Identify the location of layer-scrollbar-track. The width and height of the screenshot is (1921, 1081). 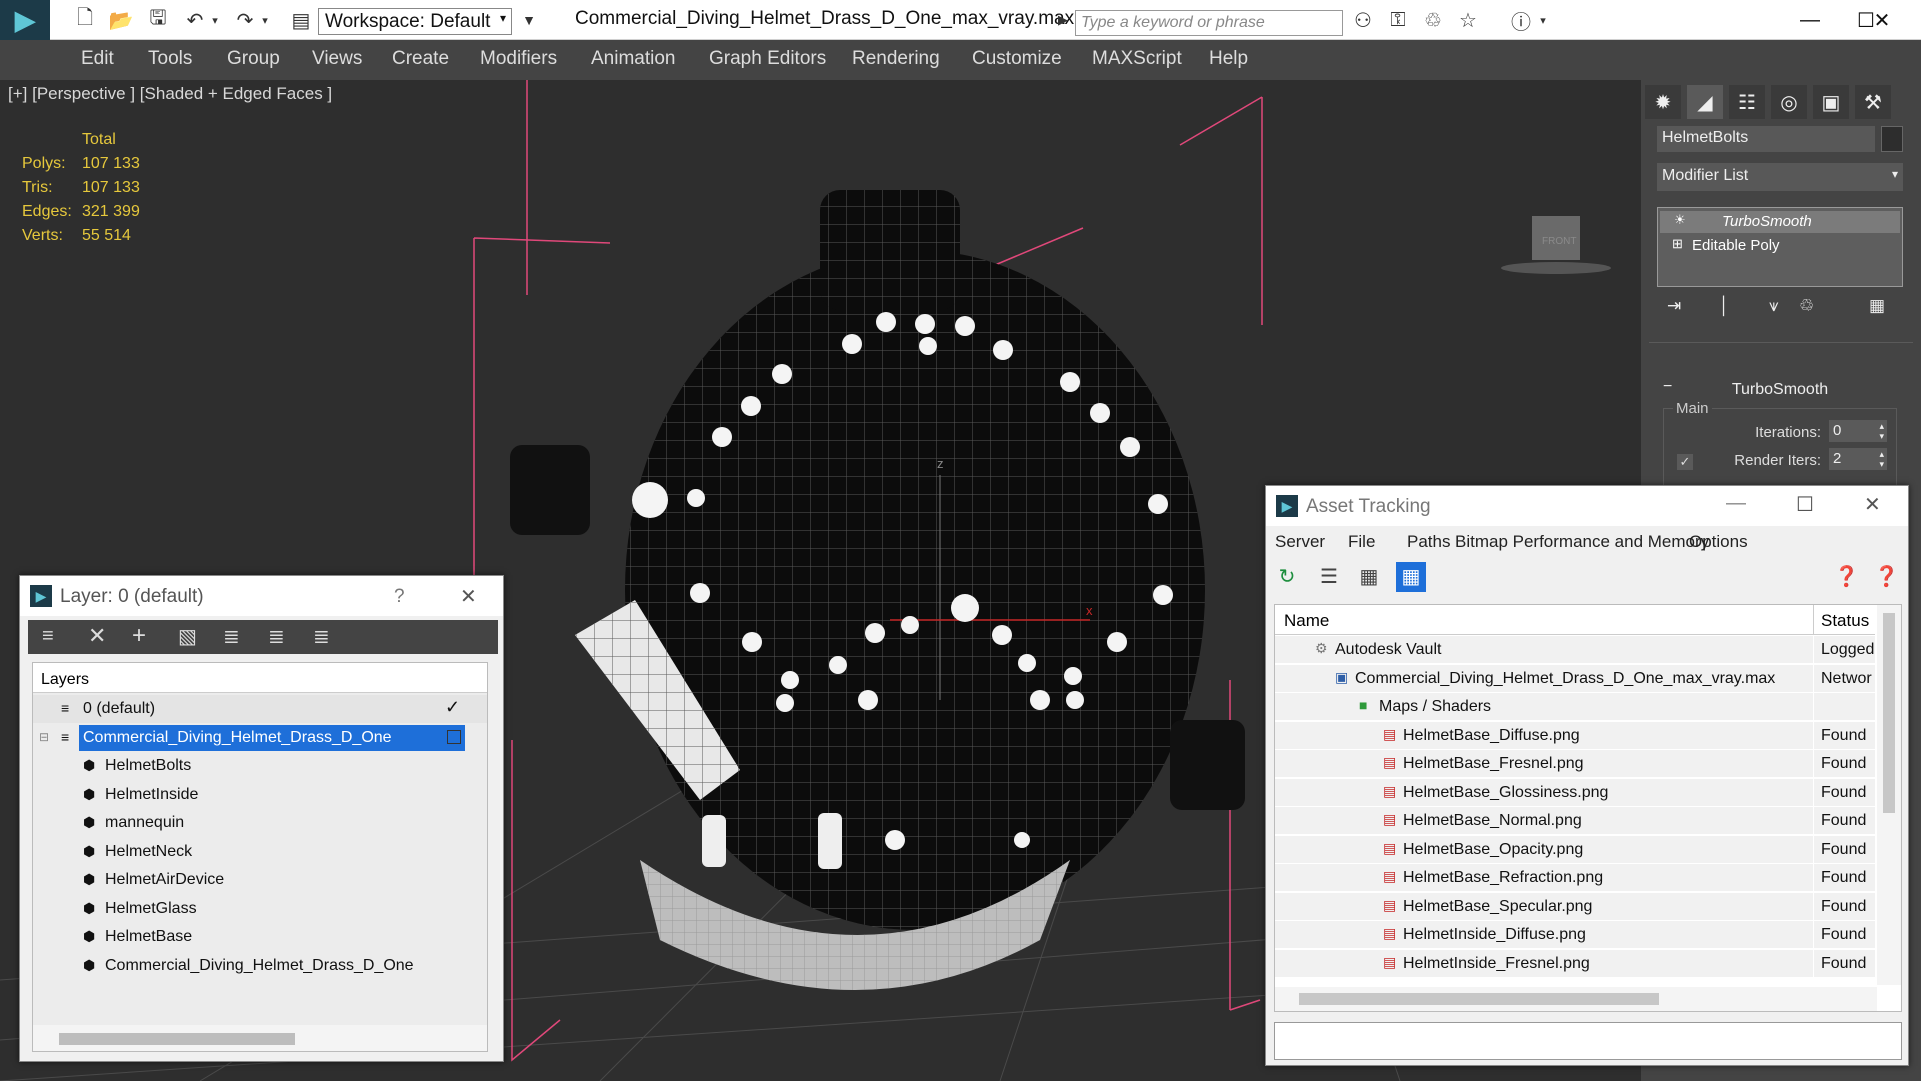
(260, 1038).